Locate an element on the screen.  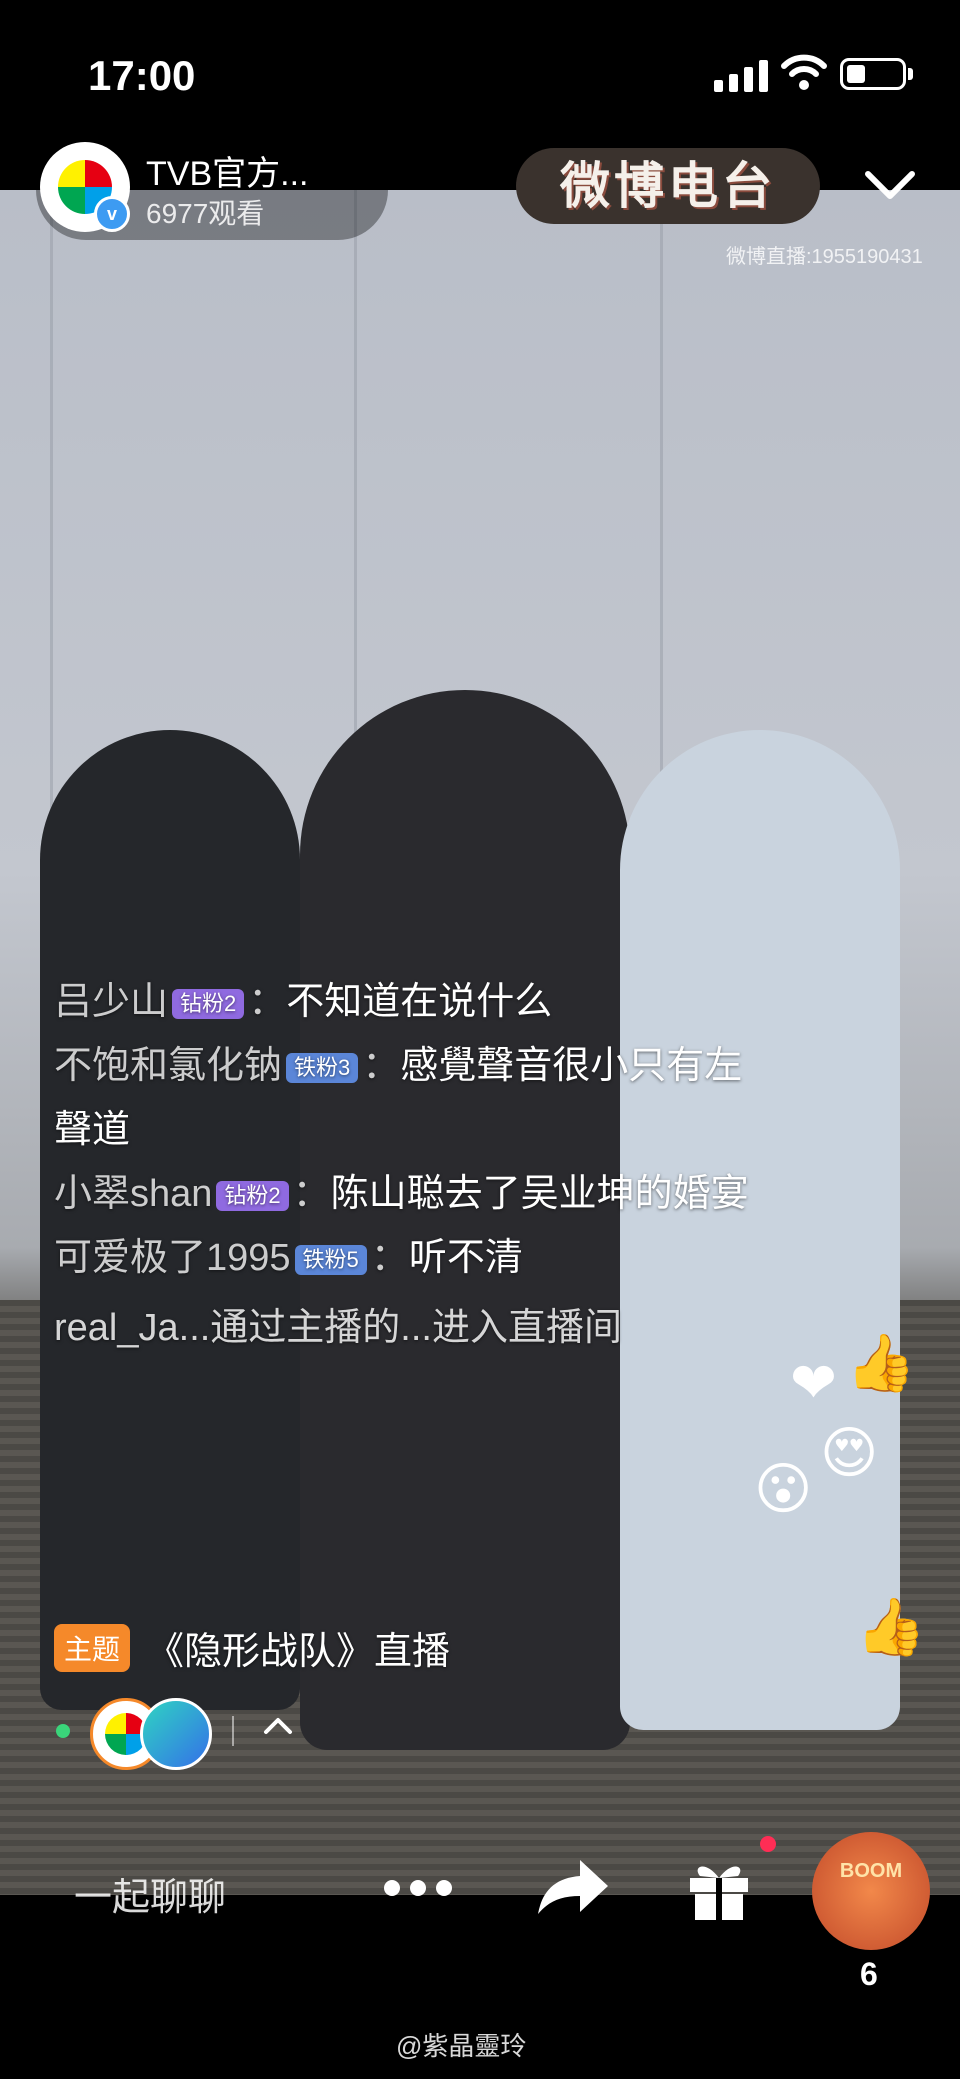
comment-item: 可爱极了1995 铁粉5 ：听不清 is located at coordinates (288, 1258).